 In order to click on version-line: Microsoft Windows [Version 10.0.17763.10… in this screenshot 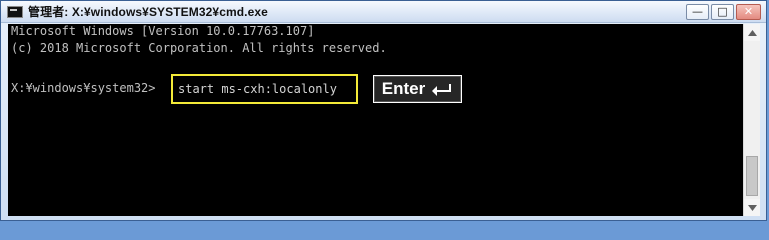, I will do `click(163, 31)`.